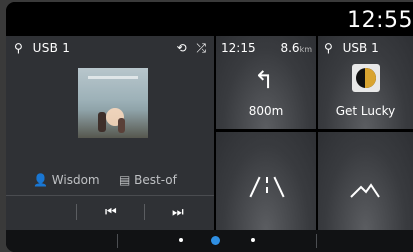  What do you see at coordinates (209, 19) in the screenshot?
I see `status-bar: 12:55` at bounding box center [209, 19].